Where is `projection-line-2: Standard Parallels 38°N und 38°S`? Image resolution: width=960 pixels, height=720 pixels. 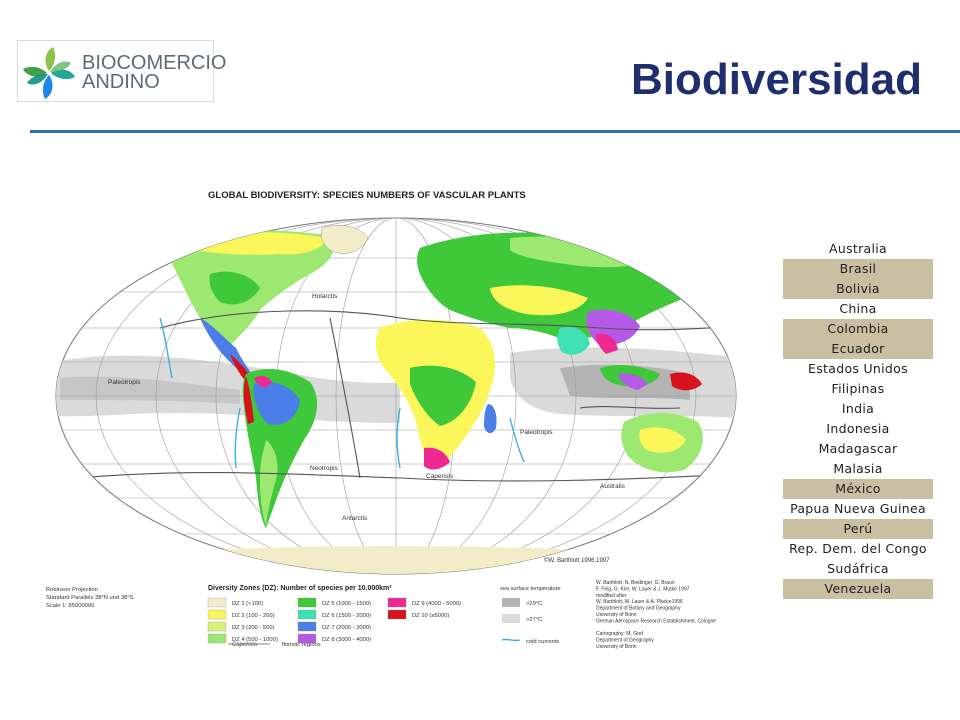 projection-line-2: Standard Parallels 38°N und 38°S is located at coordinates (90, 598).